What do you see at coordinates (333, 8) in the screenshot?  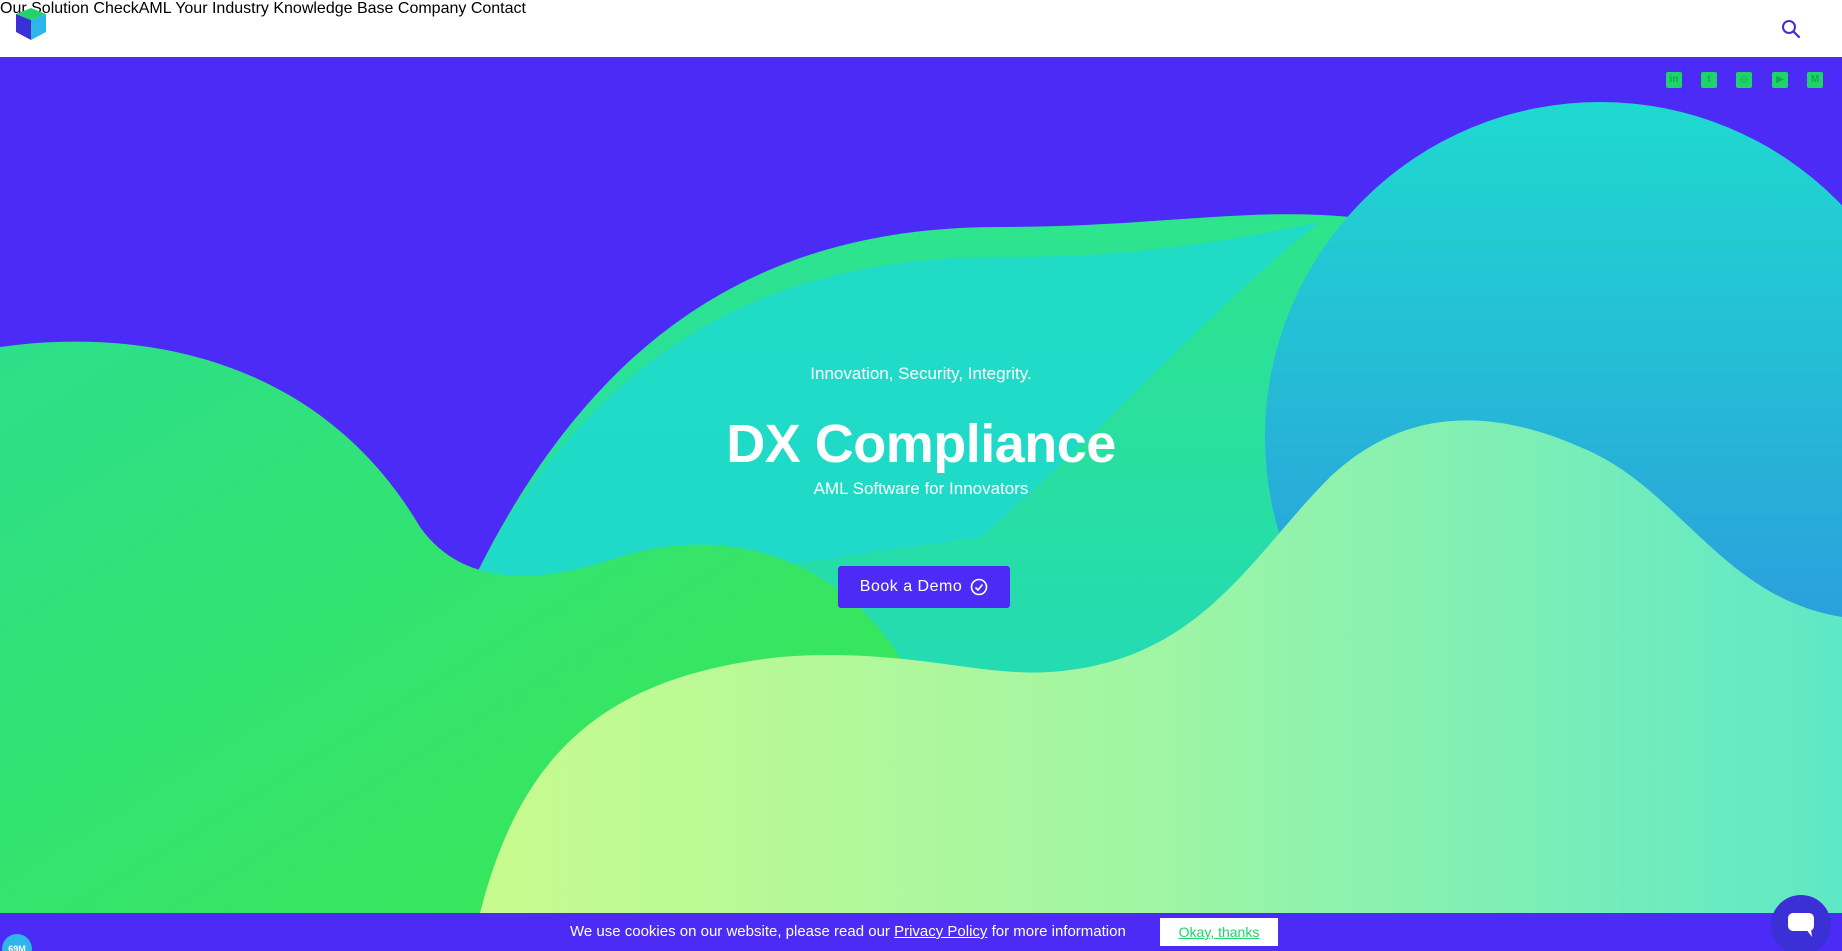 I see `nav-knowledge-base: Knowledge Base` at bounding box center [333, 8].